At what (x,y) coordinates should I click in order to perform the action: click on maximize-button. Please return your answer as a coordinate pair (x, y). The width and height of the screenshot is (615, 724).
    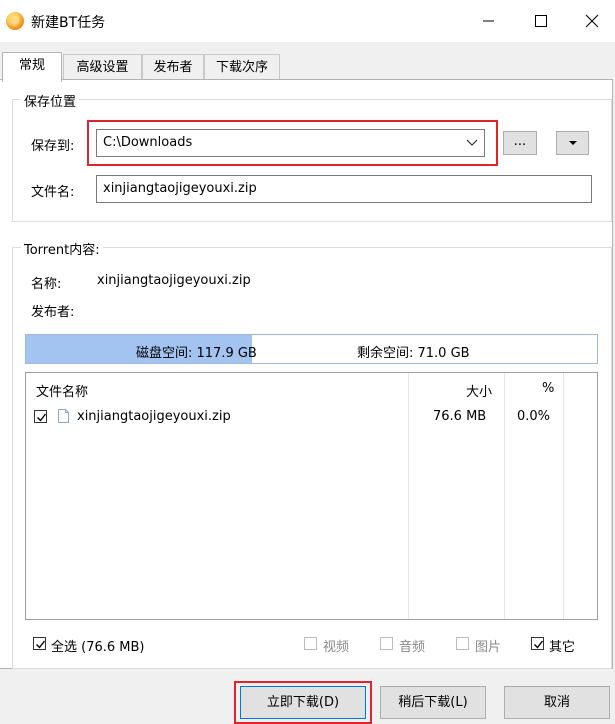
    Looking at the image, I should click on (541, 21).